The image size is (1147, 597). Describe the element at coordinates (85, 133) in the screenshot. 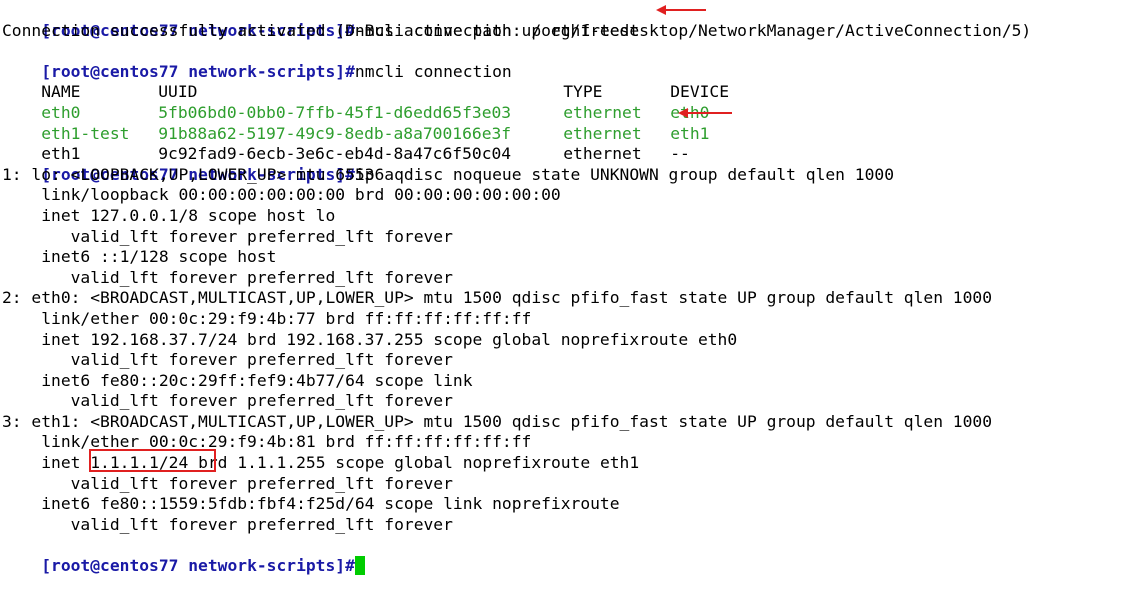

I see `connection-name: eth1-test` at that location.